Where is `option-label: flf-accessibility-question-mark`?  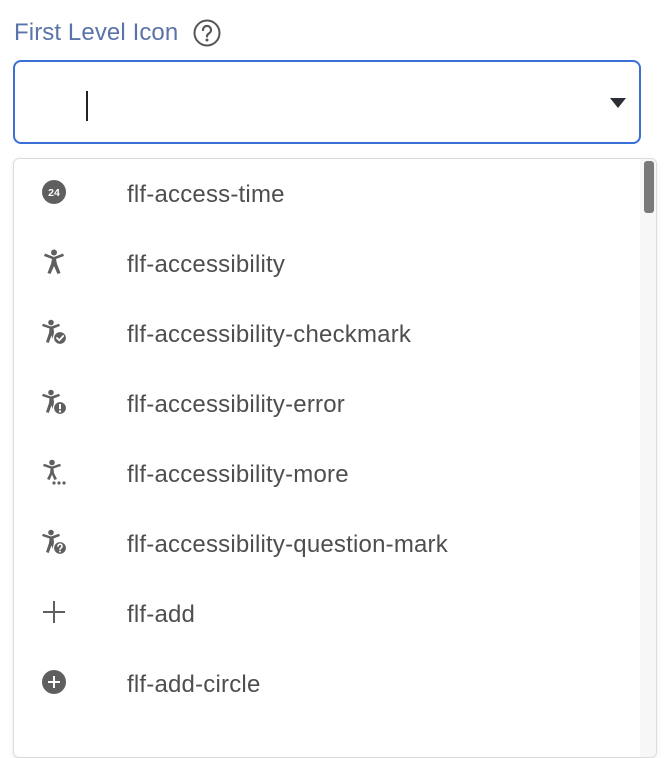 option-label: flf-accessibility-question-mark is located at coordinates (287, 544).